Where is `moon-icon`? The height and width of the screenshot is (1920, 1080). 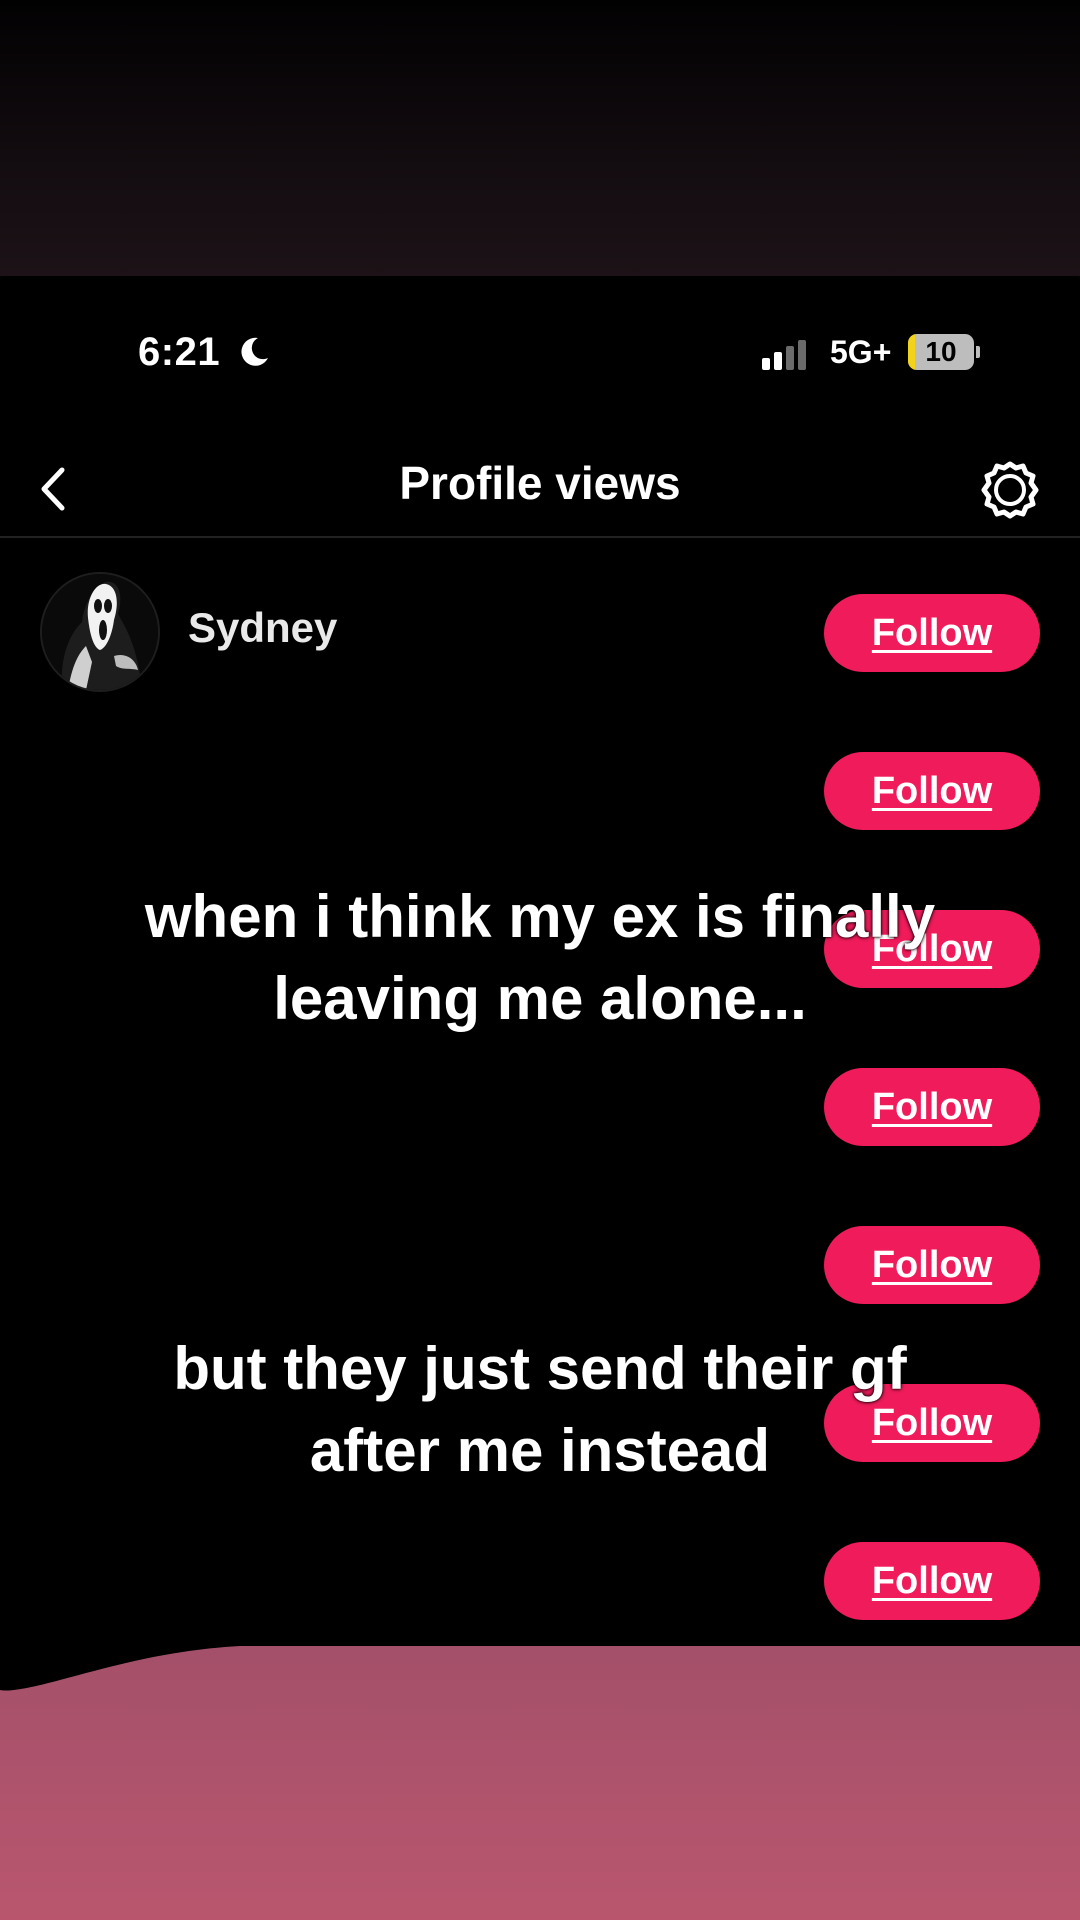
moon-icon is located at coordinates (254, 351).